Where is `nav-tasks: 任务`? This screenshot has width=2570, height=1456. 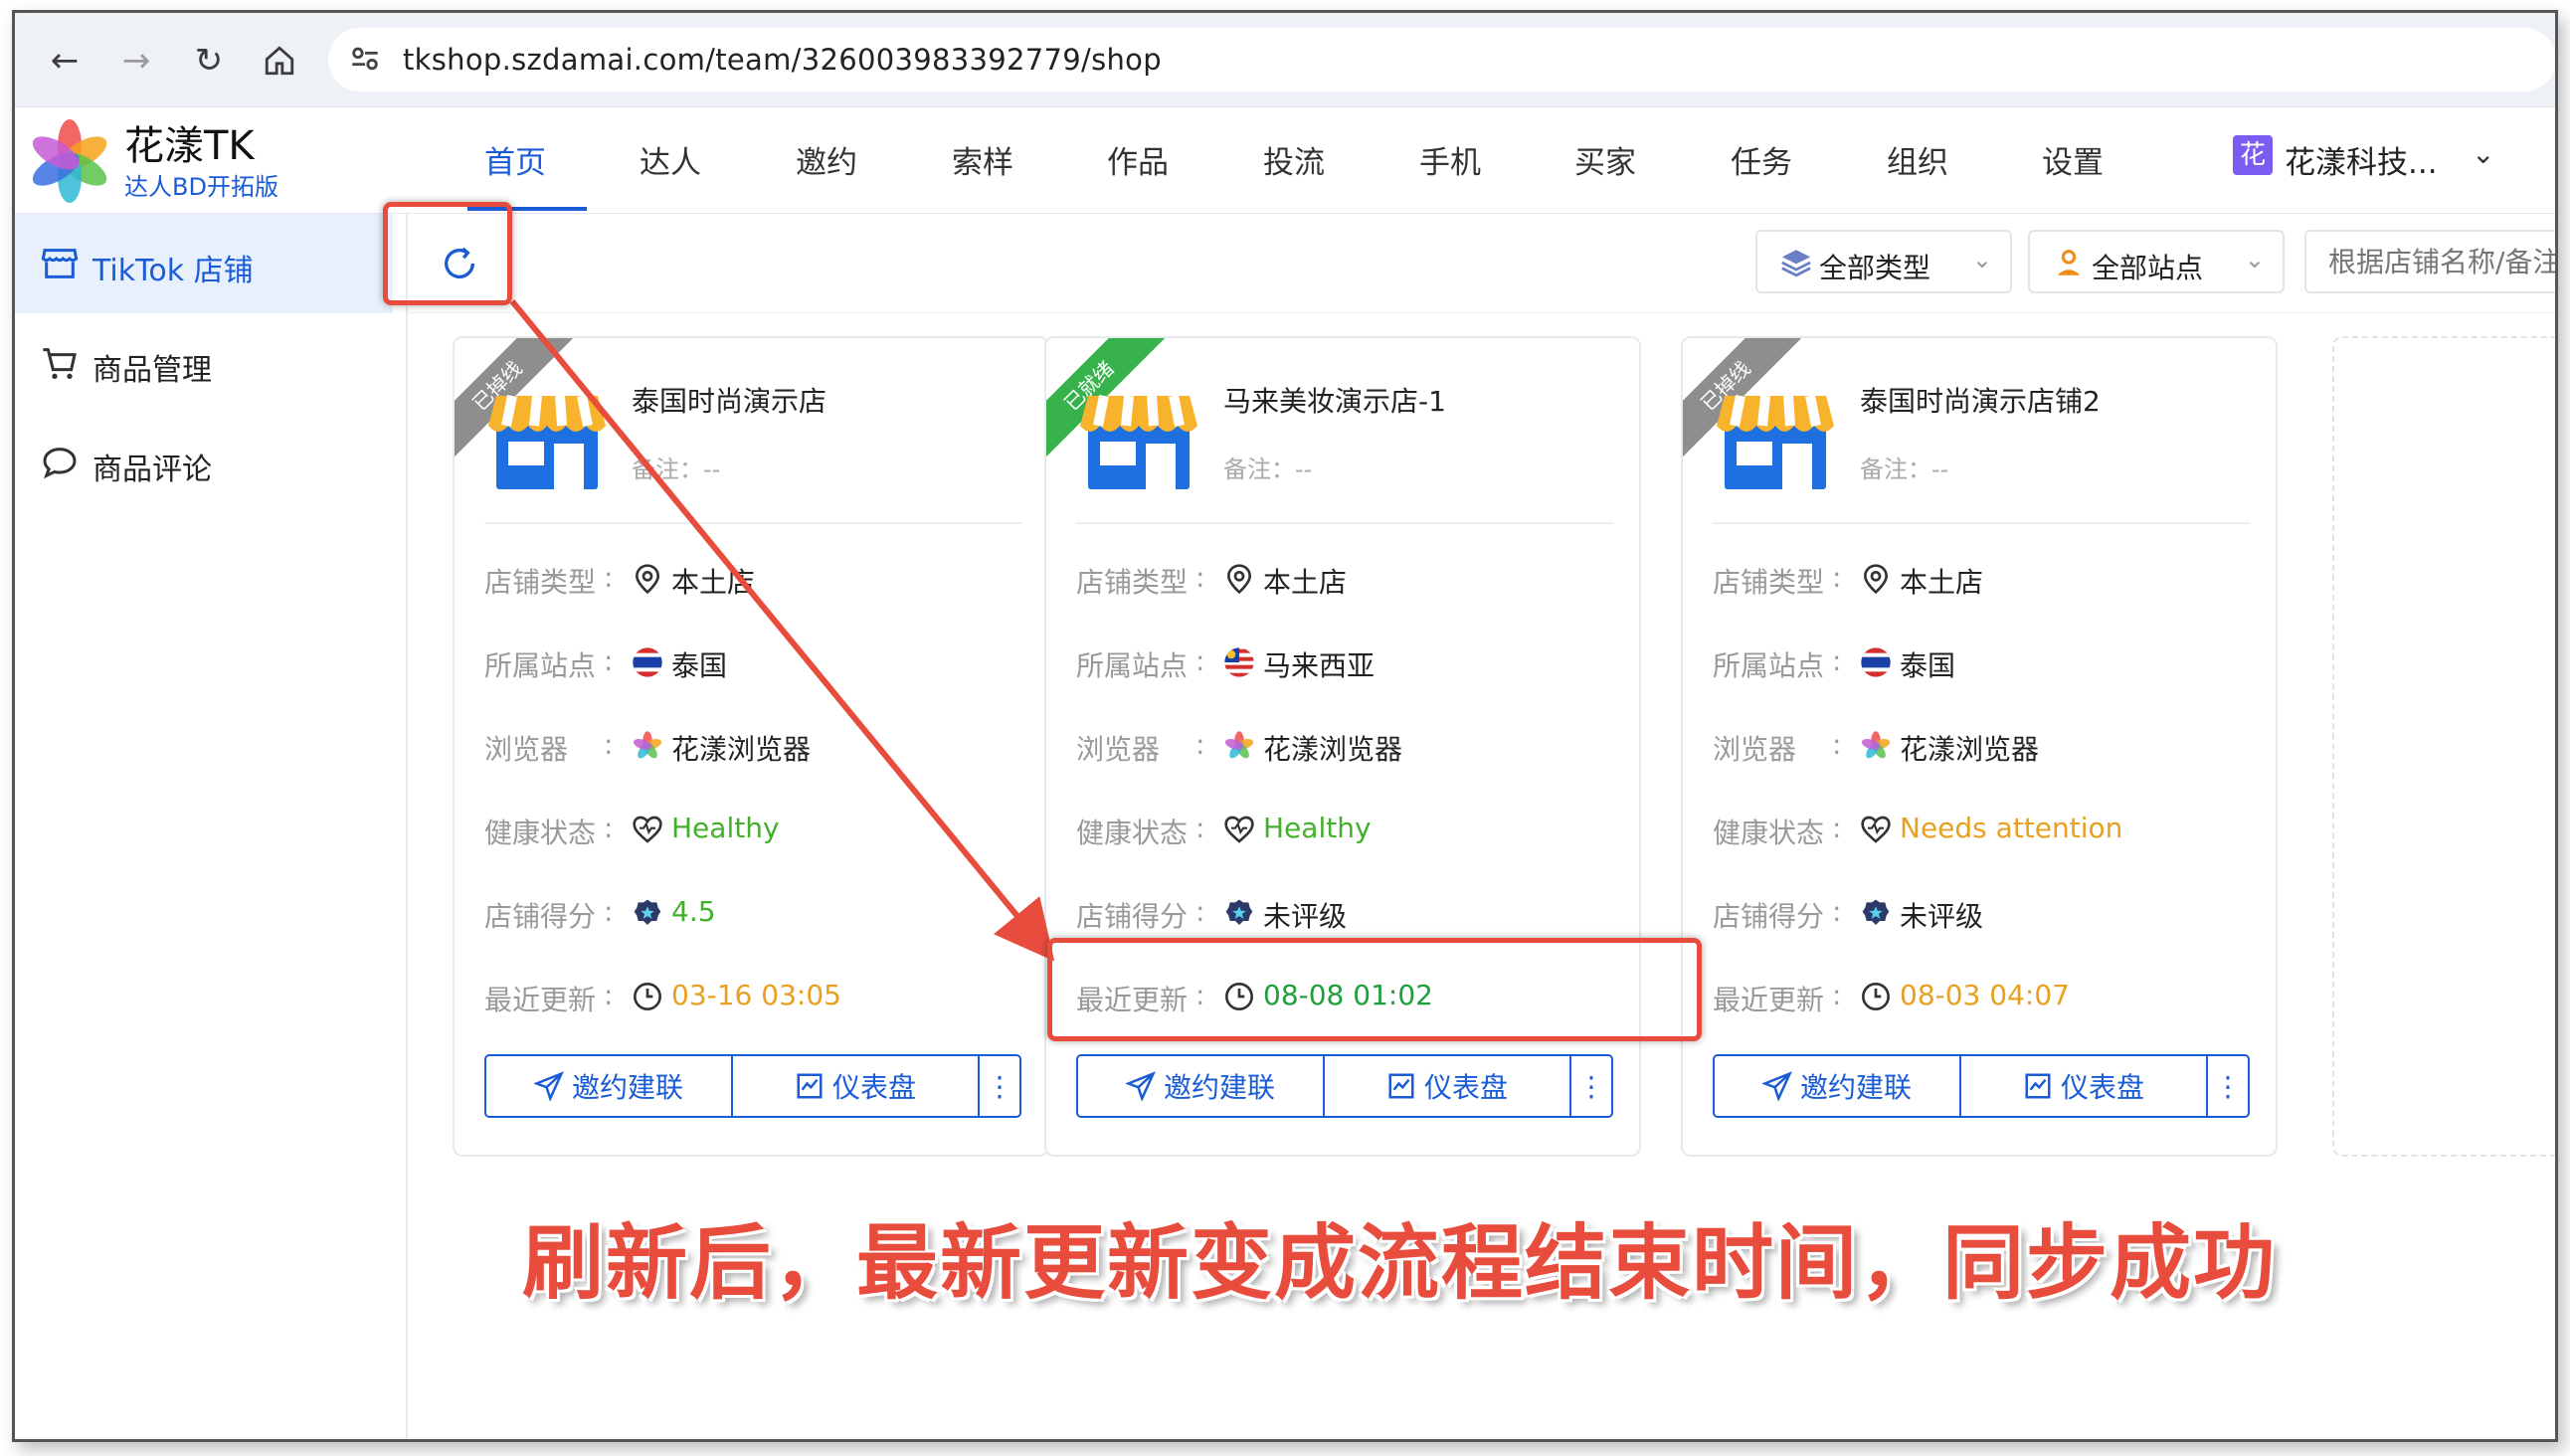
nav-tasks: 任务 is located at coordinates (1761, 159).